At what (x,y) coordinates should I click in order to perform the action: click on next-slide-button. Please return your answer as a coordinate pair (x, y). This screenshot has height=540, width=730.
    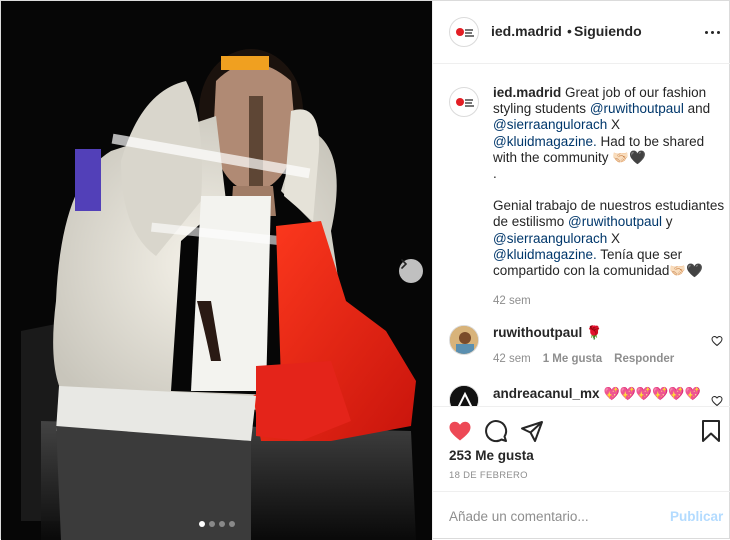
    Looking at the image, I should click on (411, 271).